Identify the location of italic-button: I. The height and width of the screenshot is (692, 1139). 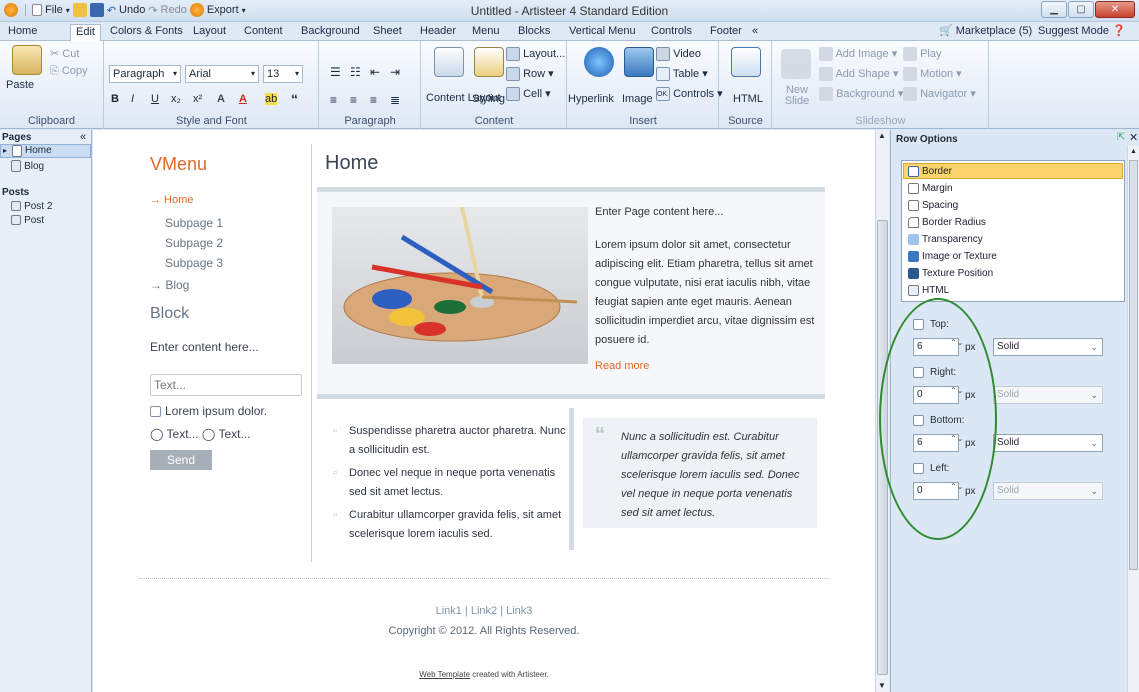
(132, 99).